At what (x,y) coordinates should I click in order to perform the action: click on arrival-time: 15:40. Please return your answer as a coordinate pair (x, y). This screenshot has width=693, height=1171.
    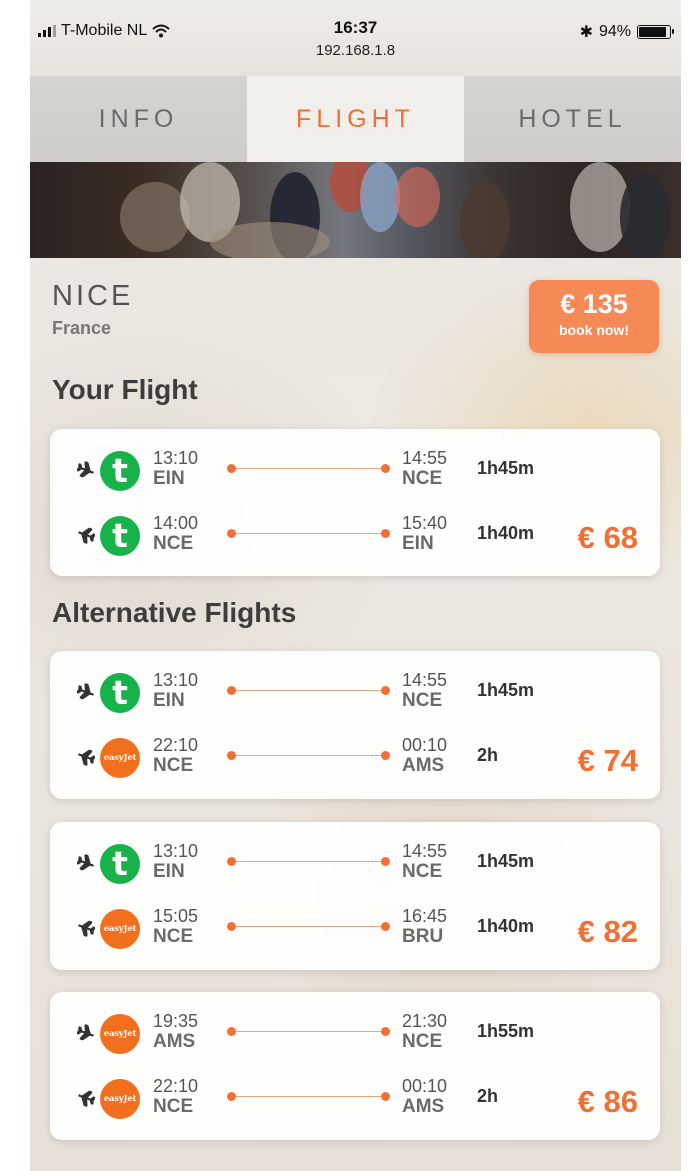
    Looking at the image, I should click on (425, 523).